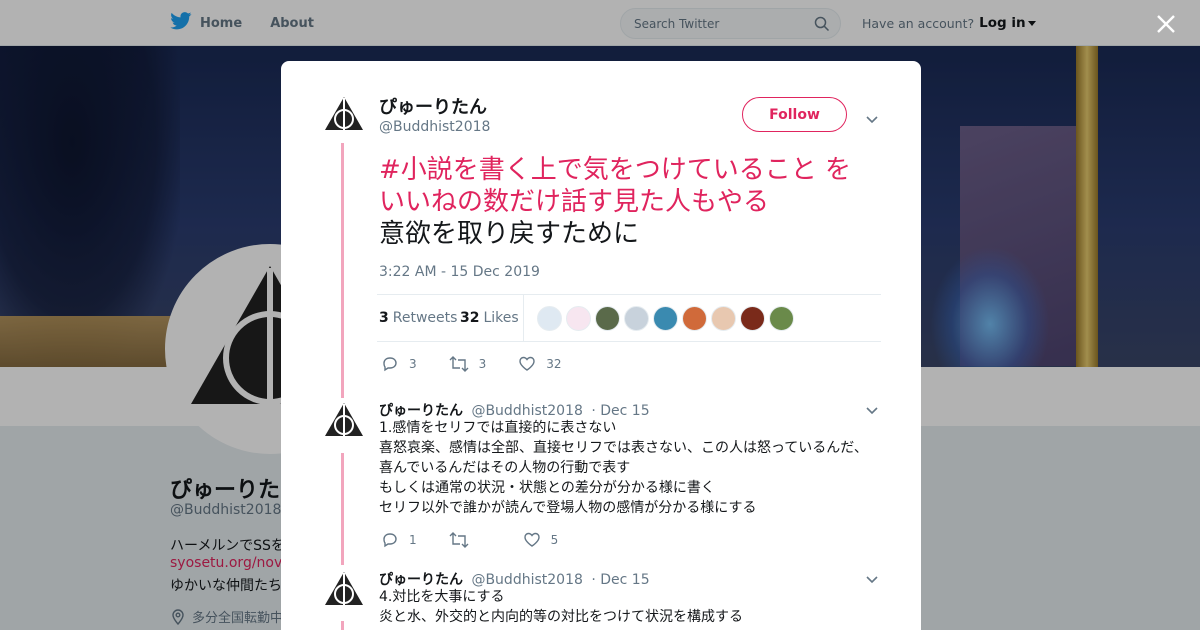  What do you see at coordinates (459, 272) in the screenshot?
I see `tweet-timestamp: 3:22 AM - 15 Dec 2019` at bounding box center [459, 272].